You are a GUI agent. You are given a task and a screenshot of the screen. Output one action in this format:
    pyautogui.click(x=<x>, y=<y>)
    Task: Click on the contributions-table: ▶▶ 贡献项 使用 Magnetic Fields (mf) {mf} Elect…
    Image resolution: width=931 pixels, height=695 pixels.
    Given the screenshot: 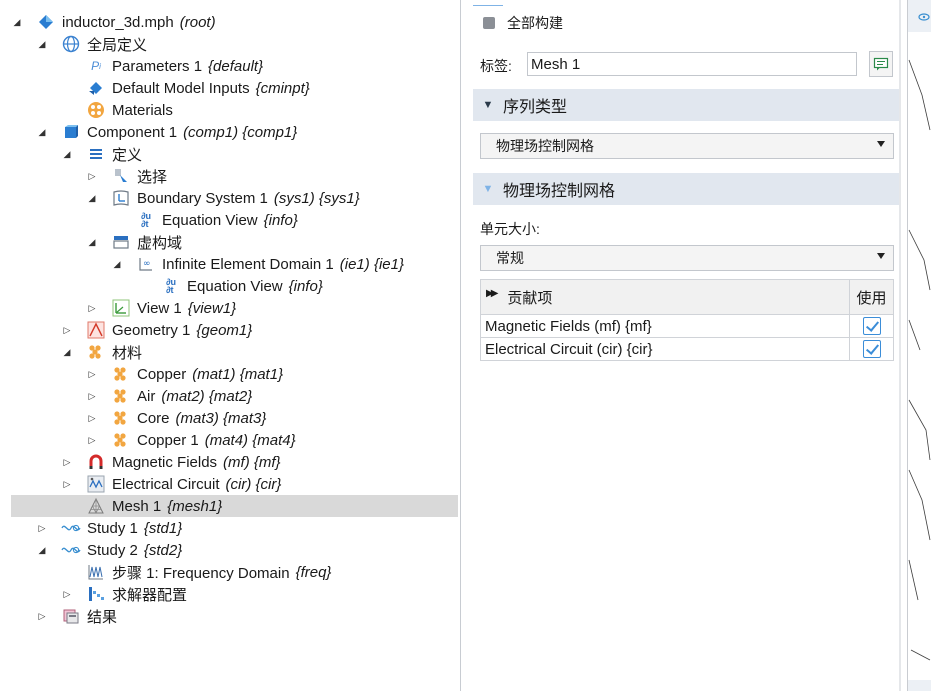 What is the action you would take?
    pyautogui.click(x=687, y=320)
    